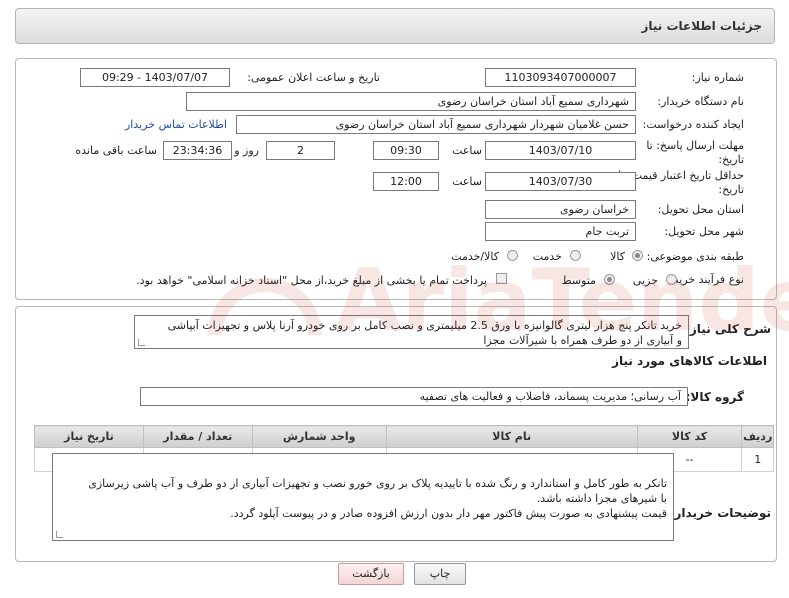 The image size is (789, 598). Describe the element at coordinates (467, 181) in the screenshot. I see `price-validity-time-label: ساعت` at that location.